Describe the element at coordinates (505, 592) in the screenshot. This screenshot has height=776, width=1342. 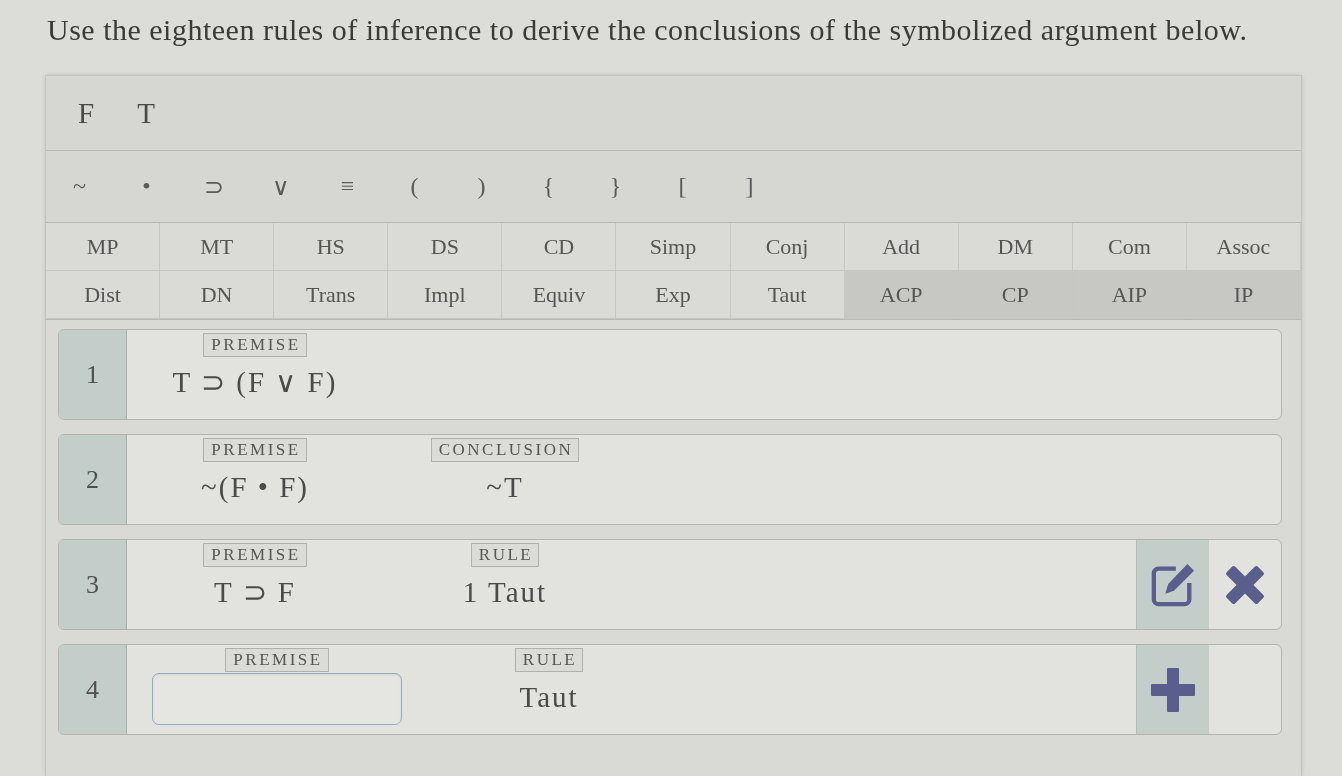
I see `entry-text: 1 Taut` at that location.